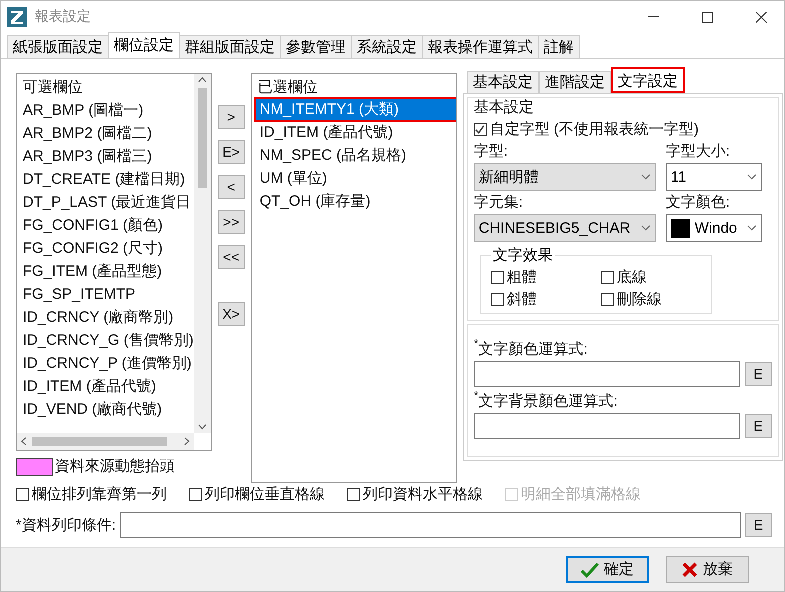  Describe the element at coordinates (499, 202) in the screenshot. I see `field-label: 字元集:` at that location.